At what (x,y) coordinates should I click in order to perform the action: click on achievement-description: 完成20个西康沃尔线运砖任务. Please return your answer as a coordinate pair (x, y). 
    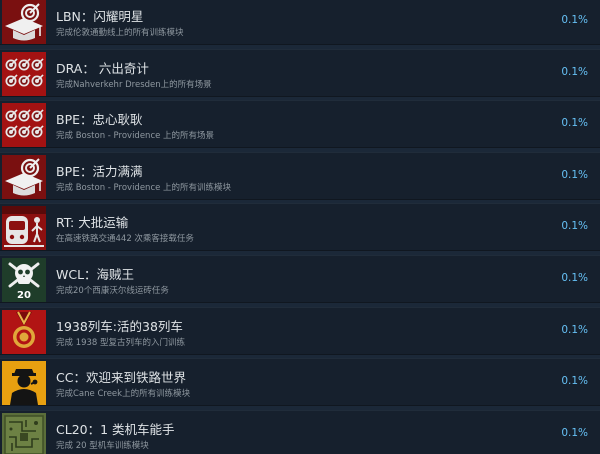
    Looking at the image, I should click on (112, 291).